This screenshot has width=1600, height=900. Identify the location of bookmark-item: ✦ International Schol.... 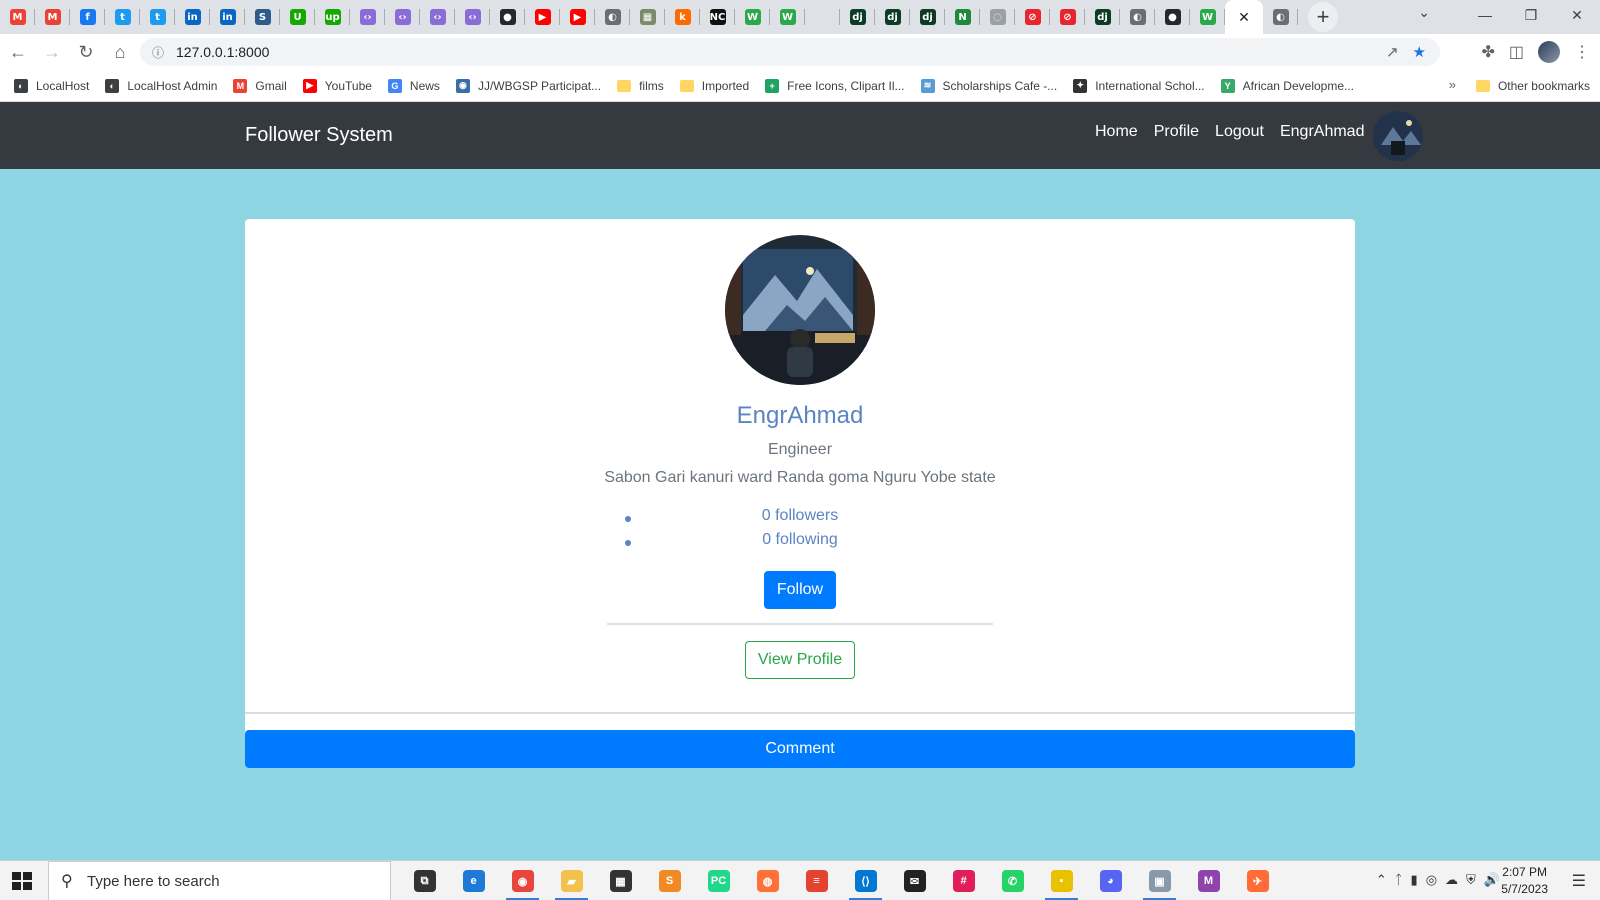
(1139, 85).